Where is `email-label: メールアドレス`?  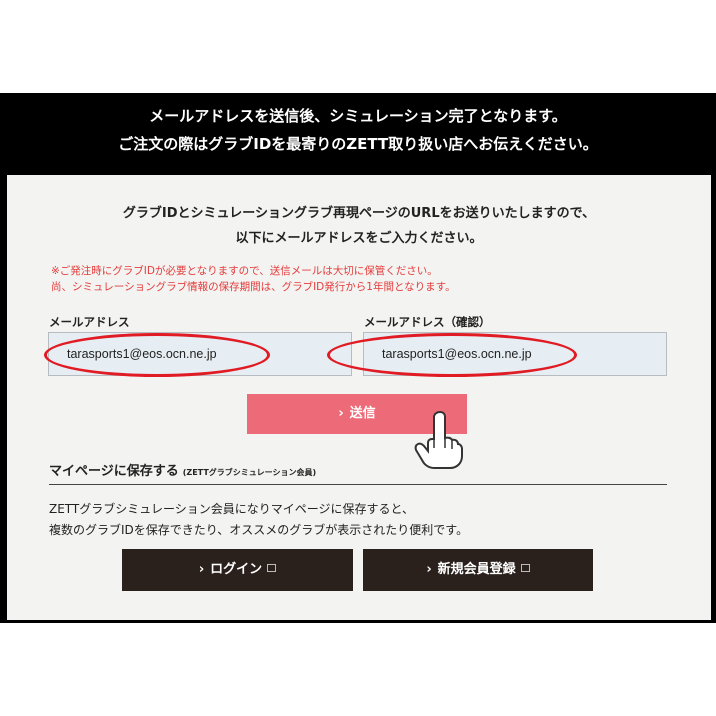
email-label: メールアドレス is located at coordinates (89, 322).